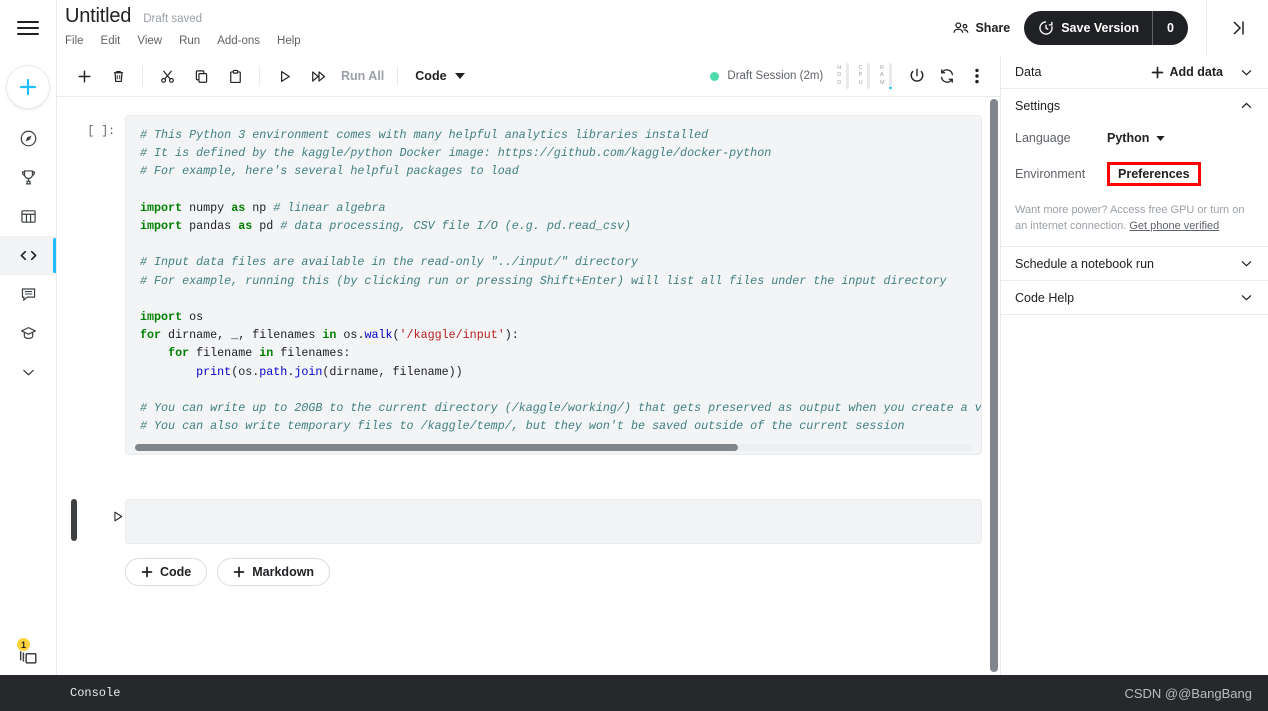 The image size is (1268, 711). Describe the element at coordinates (436, 448) in the screenshot. I see `hscrollbar-thumb` at that location.